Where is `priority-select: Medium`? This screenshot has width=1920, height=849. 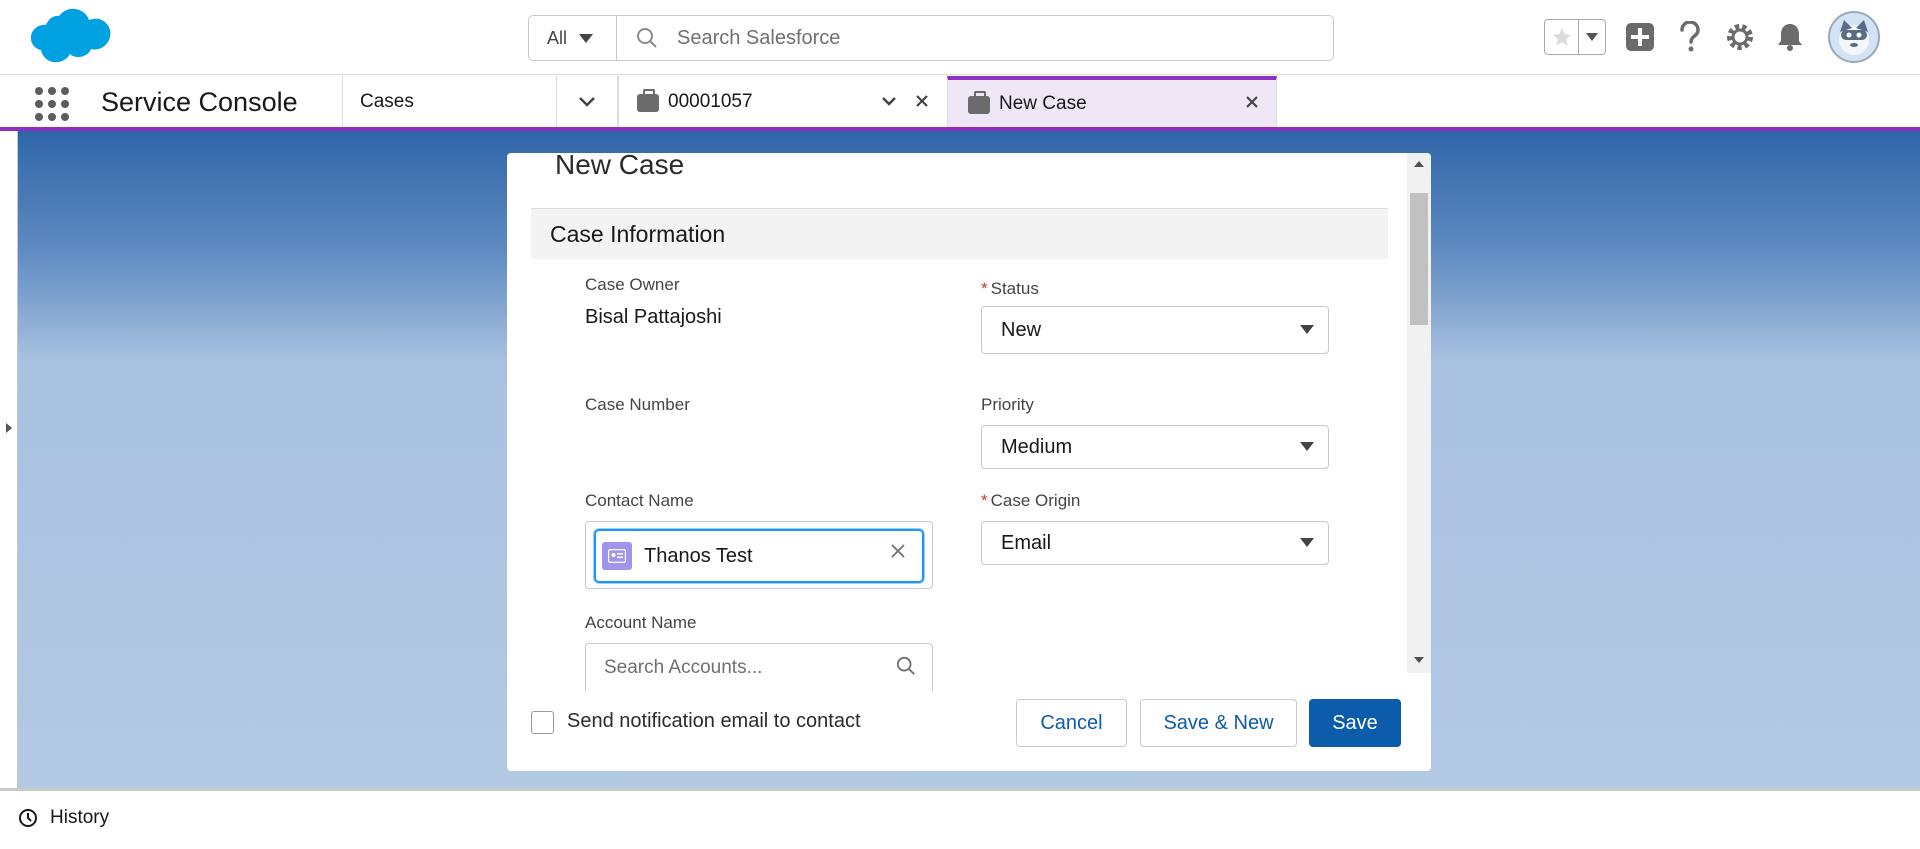 priority-select: Medium is located at coordinates (1155, 447).